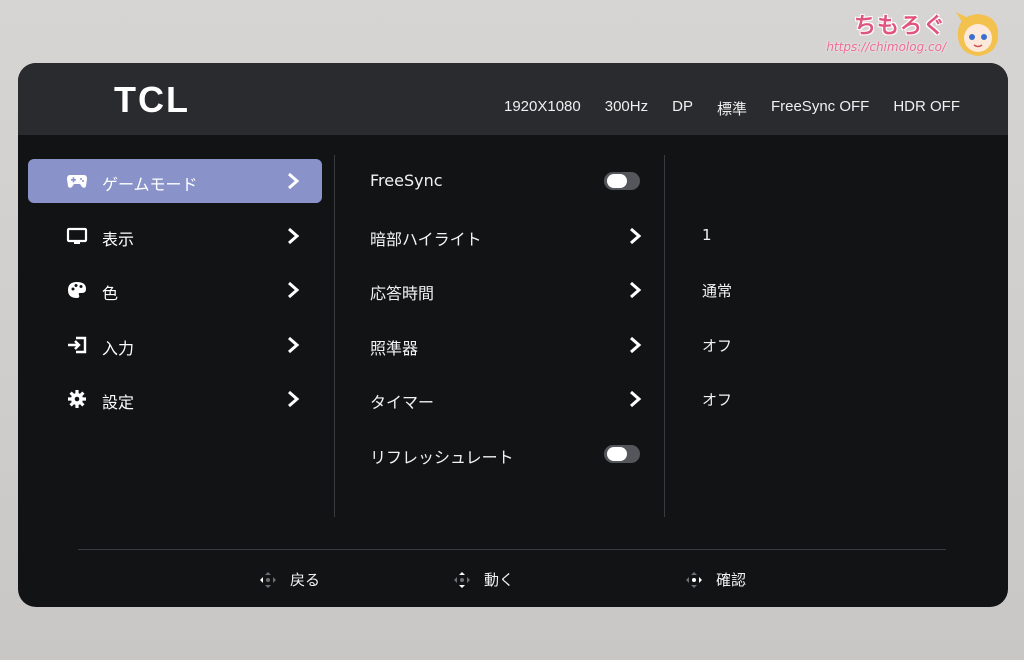 The image size is (1024, 660). Describe the element at coordinates (118, 348) in the screenshot. I see `menu-item-label: 入力` at that location.